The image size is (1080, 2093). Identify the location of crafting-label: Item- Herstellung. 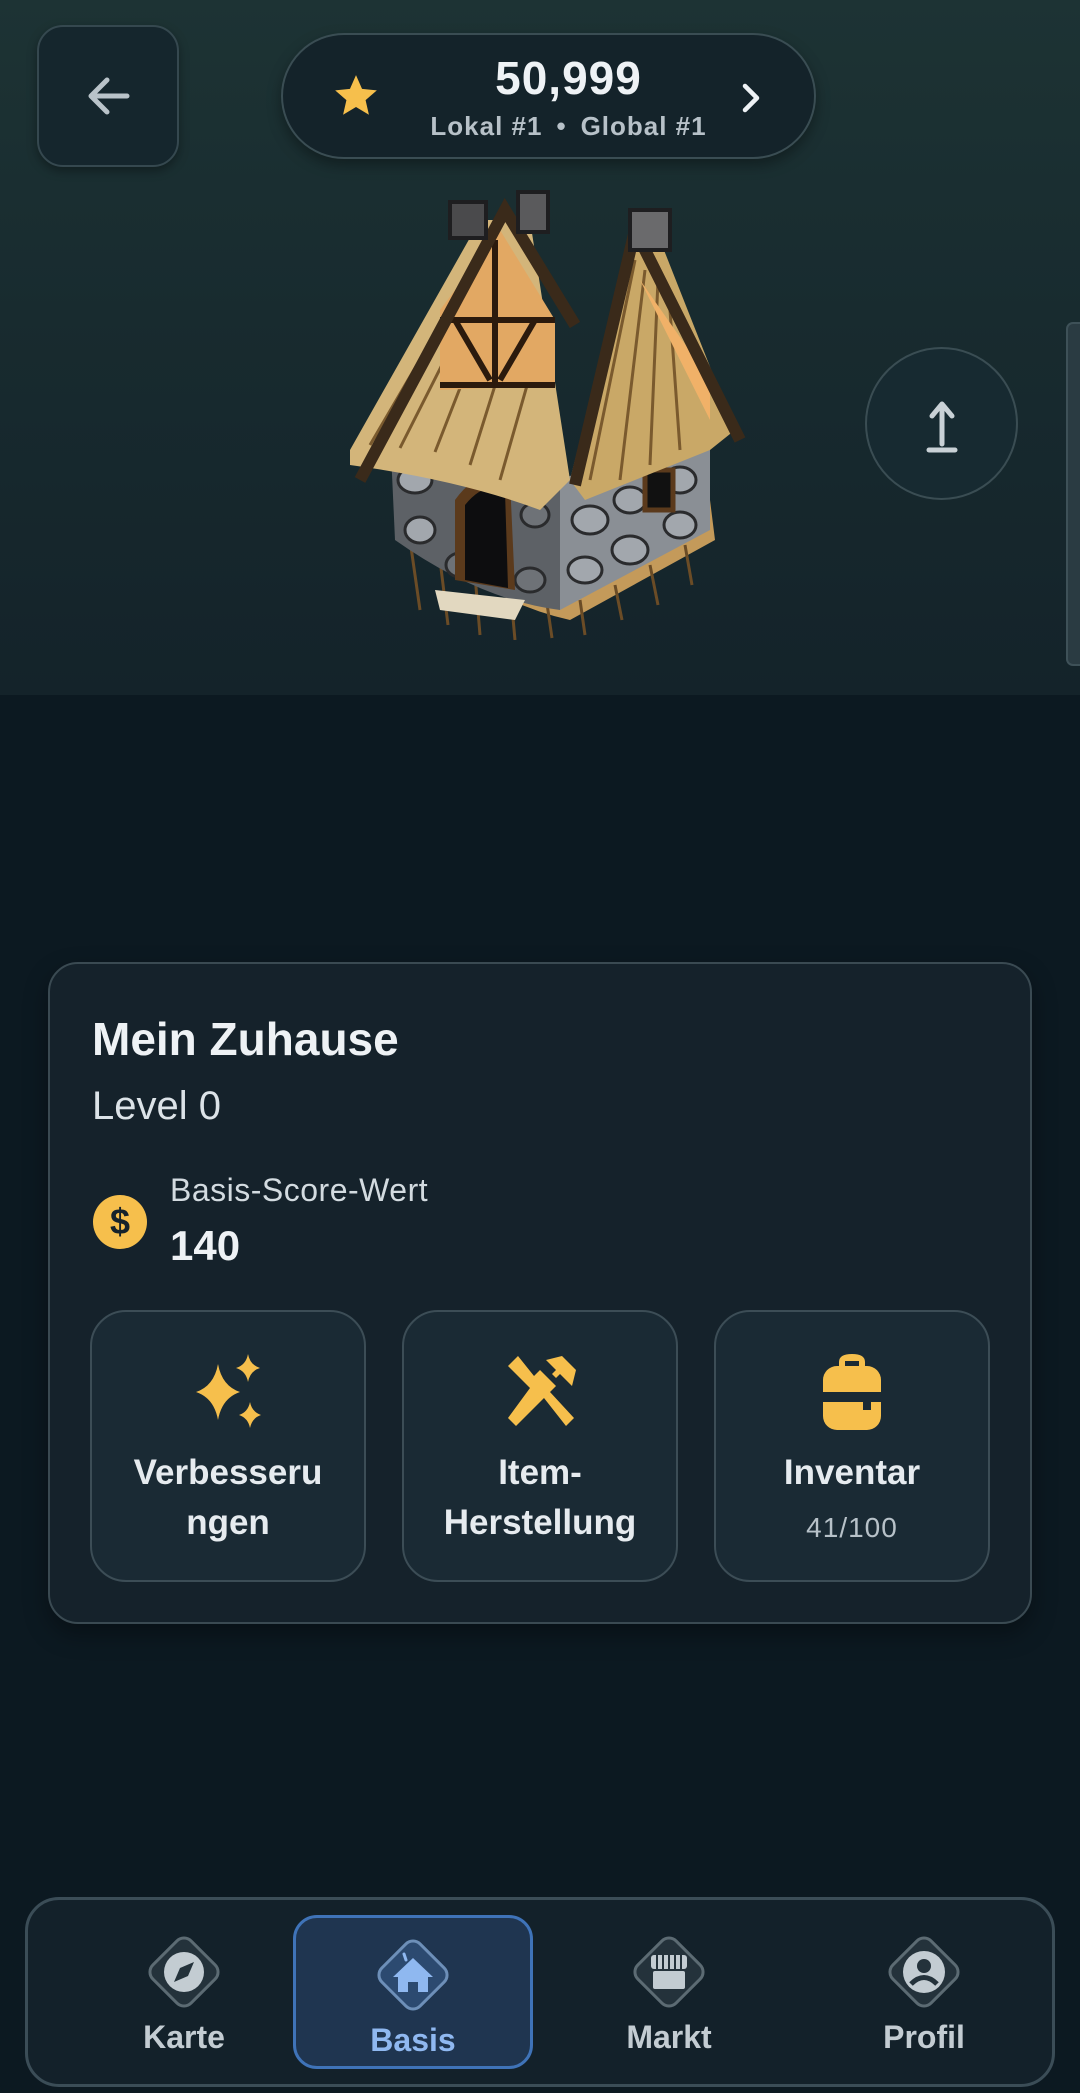
(540, 1497).